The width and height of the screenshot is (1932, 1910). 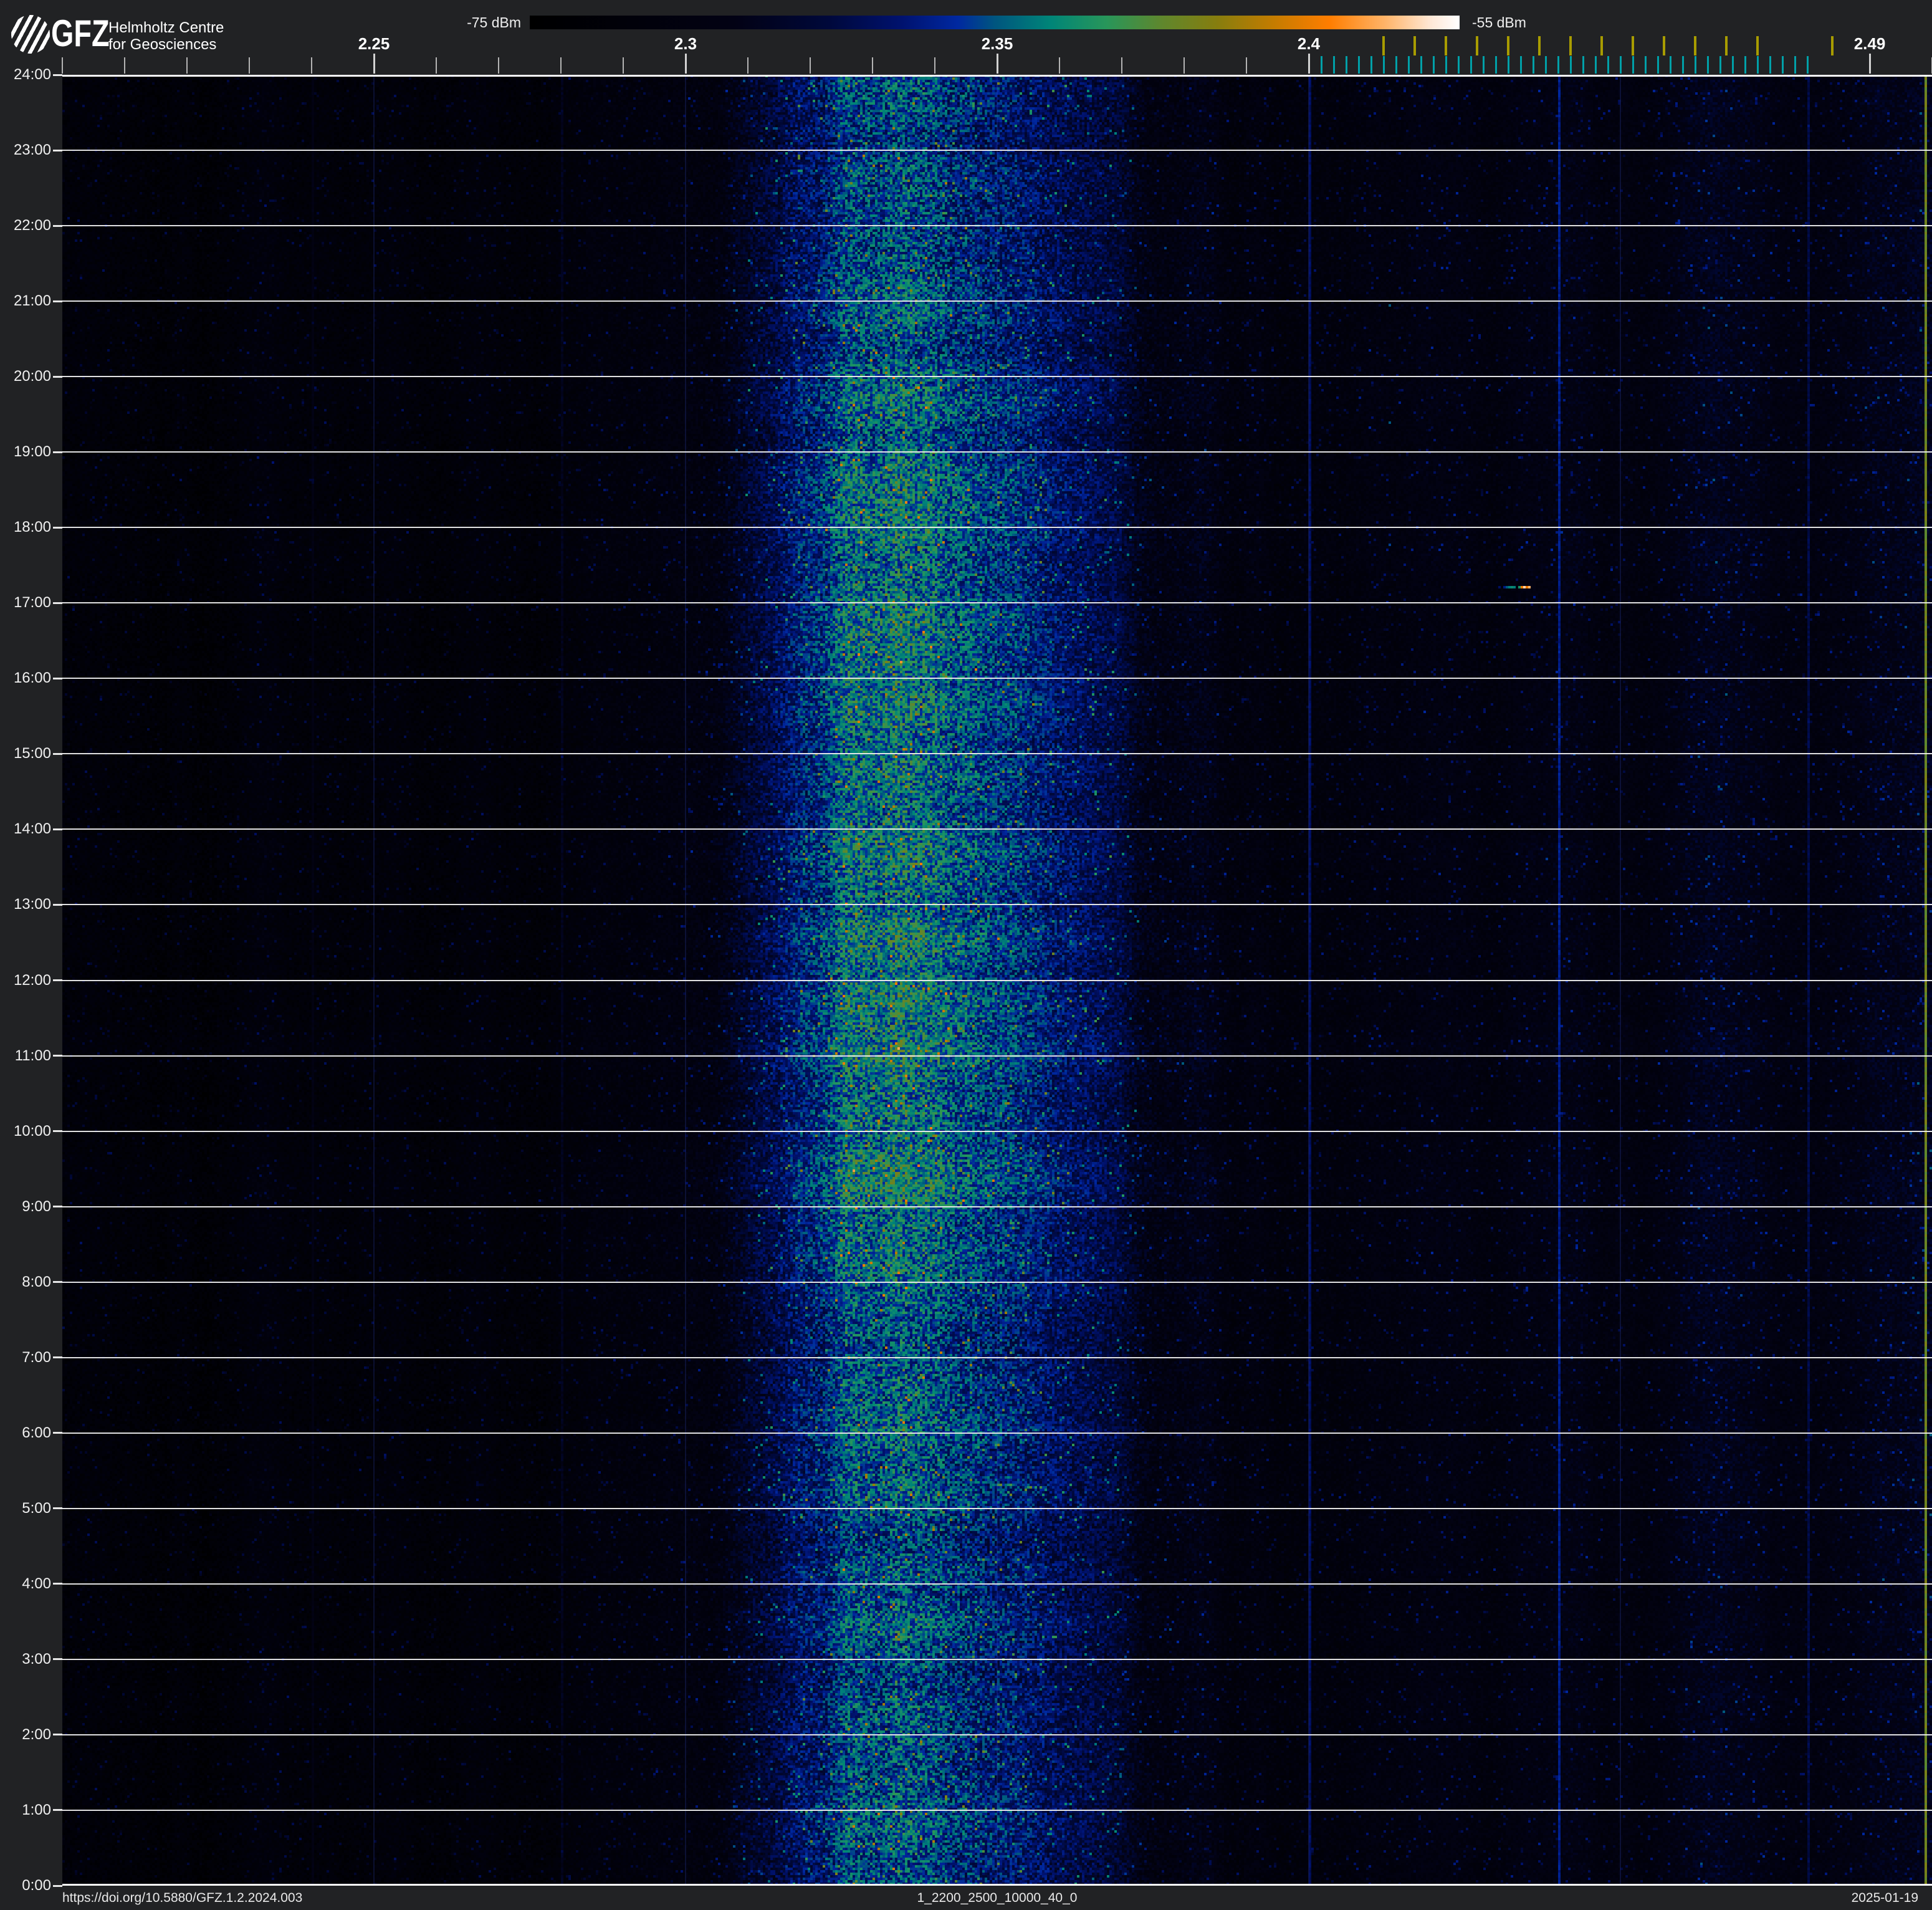 I want to click on time-label: 18:00, so click(x=32, y=527).